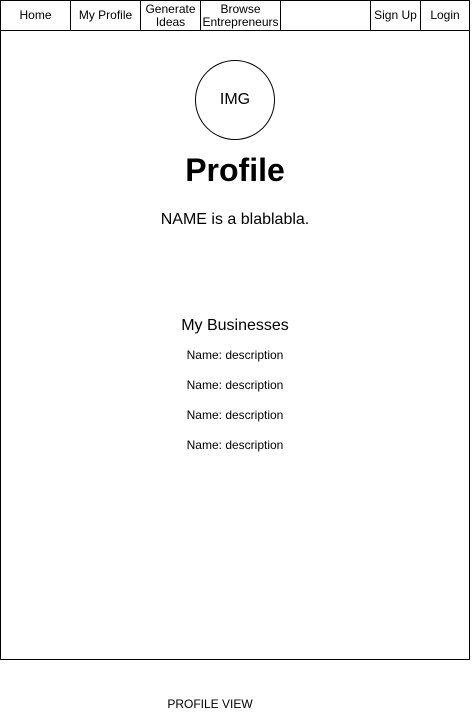  I want to click on nav-my-profile-label: My Profile, so click(105, 15).